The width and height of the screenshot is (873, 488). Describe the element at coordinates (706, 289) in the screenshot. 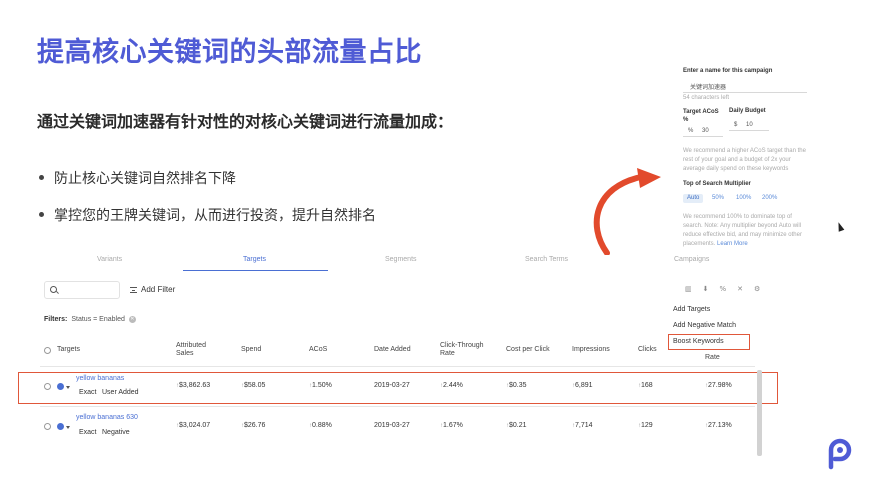

I see `download-icon: ⬇` at that location.